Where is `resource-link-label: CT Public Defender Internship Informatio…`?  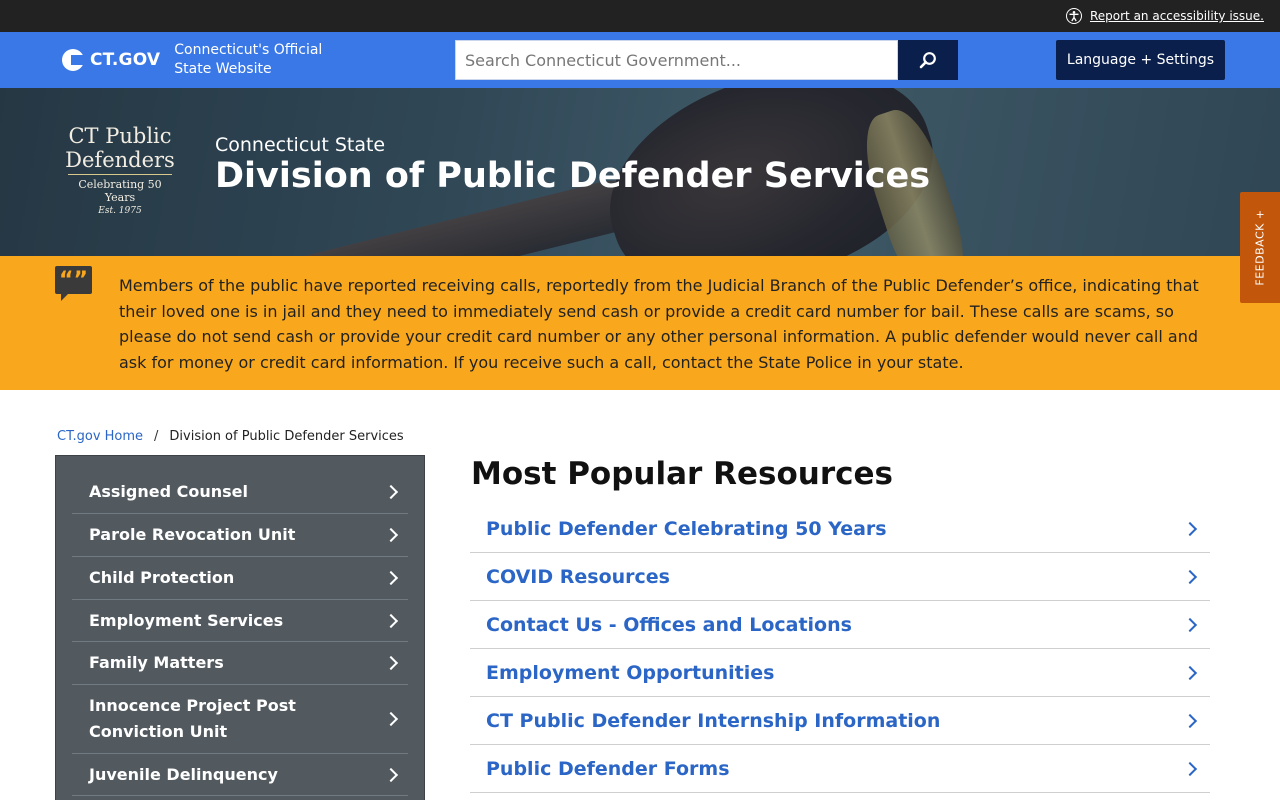 resource-link-label: CT Public Defender Internship Informatio… is located at coordinates (713, 720).